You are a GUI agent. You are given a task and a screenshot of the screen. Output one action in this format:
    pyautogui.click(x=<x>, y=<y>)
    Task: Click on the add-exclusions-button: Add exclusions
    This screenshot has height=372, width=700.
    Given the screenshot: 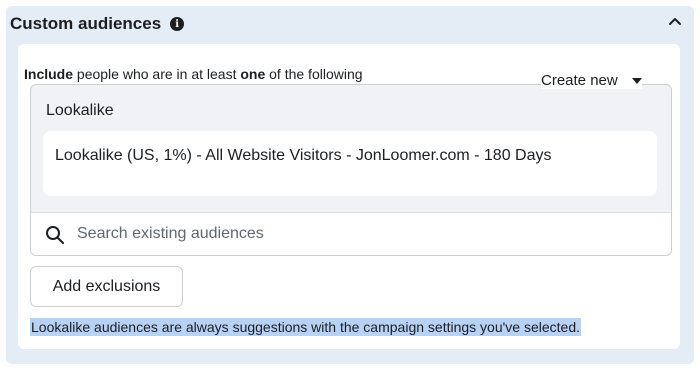 What is the action you would take?
    pyautogui.click(x=106, y=286)
    